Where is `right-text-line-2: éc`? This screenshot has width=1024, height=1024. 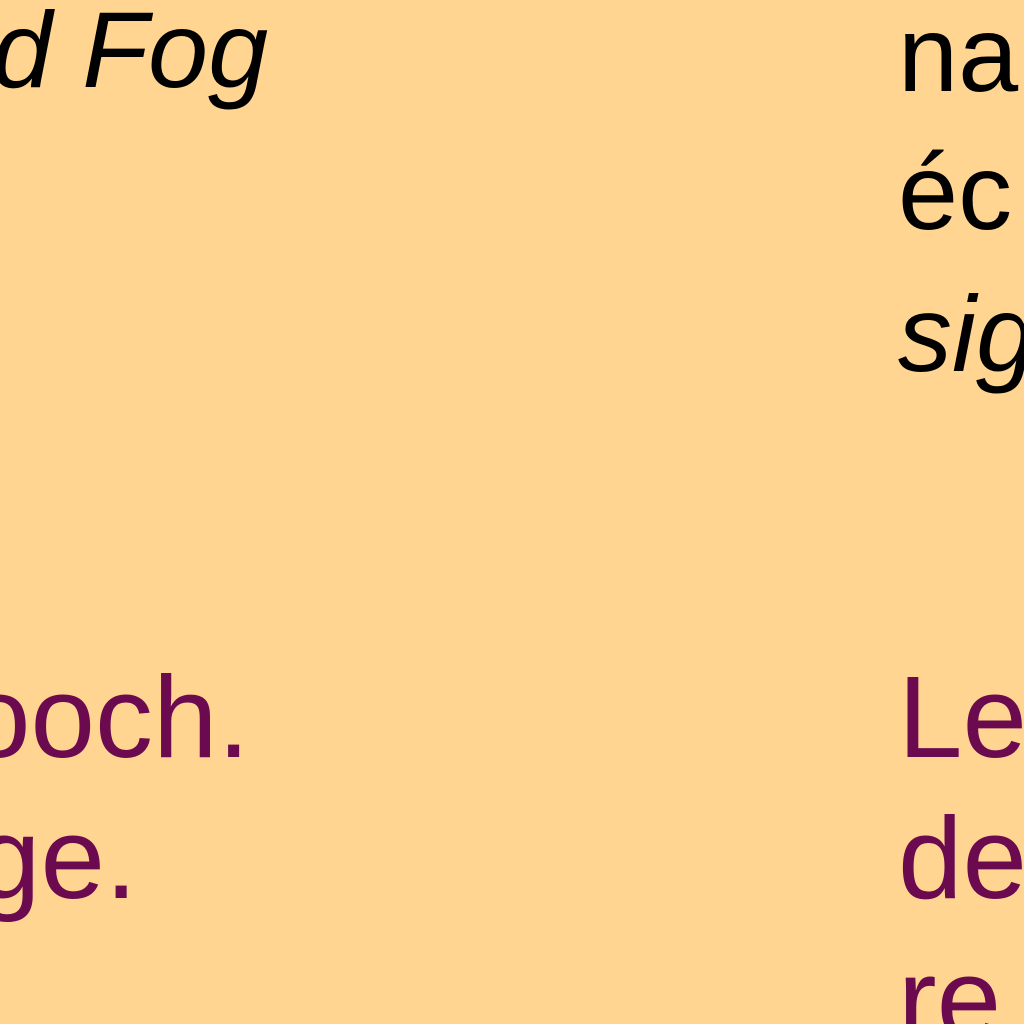
right-text-line-2: éc is located at coordinates (955, 191).